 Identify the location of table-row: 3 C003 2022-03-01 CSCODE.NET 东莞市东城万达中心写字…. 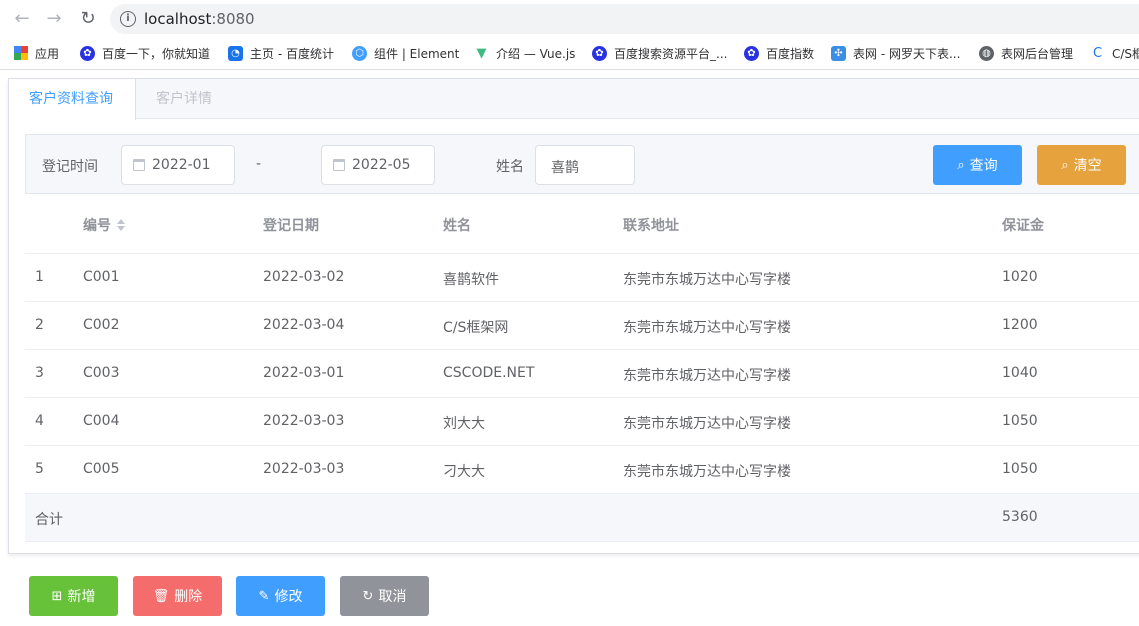
(582, 374).